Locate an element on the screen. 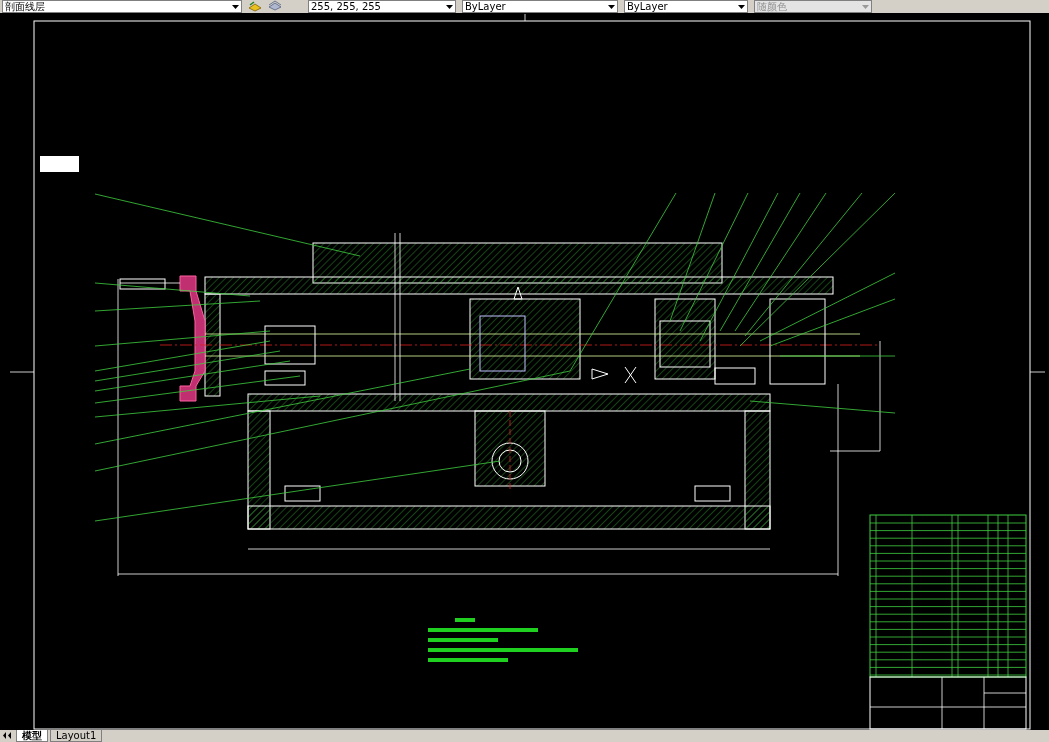 This screenshot has width=1049, height=742. layout-tab: Layout1 is located at coordinates (76, 736).